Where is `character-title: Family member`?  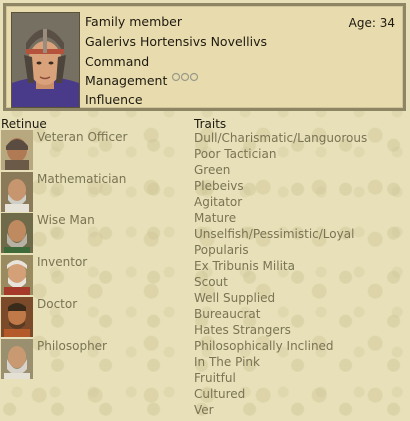
character-title: Family member is located at coordinates (134, 21).